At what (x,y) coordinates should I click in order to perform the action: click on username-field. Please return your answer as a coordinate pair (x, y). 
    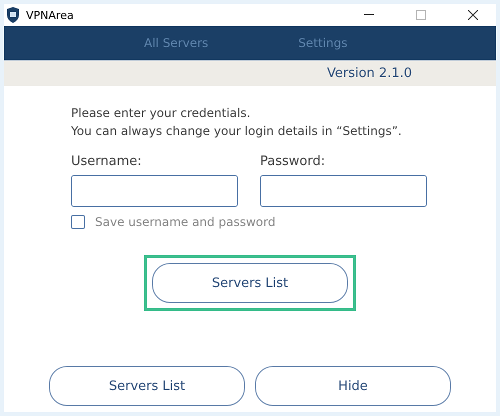
    Looking at the image, I should click on (154, 191).